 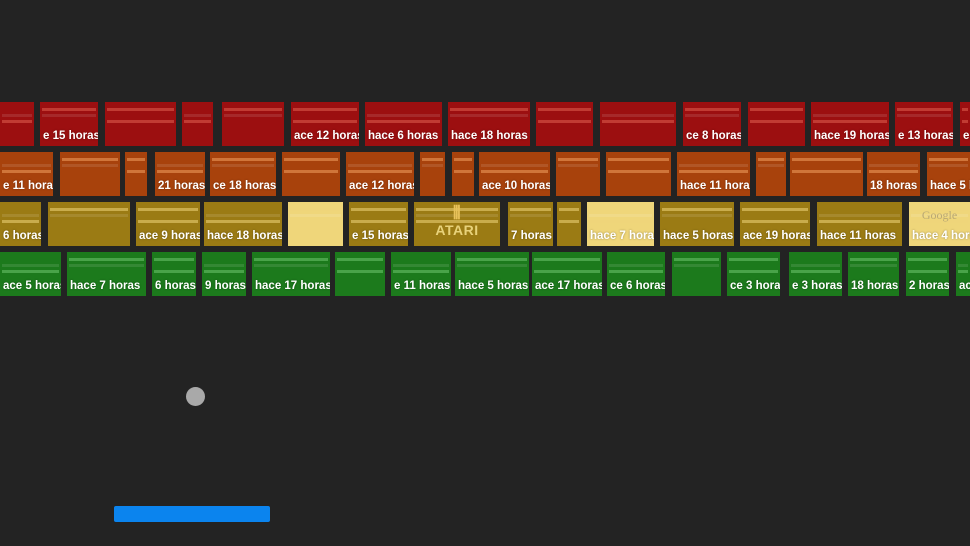 What do you see at coordinates (244, 186) in the screenshot?
I see `time-ago-label: ce 18 horas` at bounding box center [244, 186].